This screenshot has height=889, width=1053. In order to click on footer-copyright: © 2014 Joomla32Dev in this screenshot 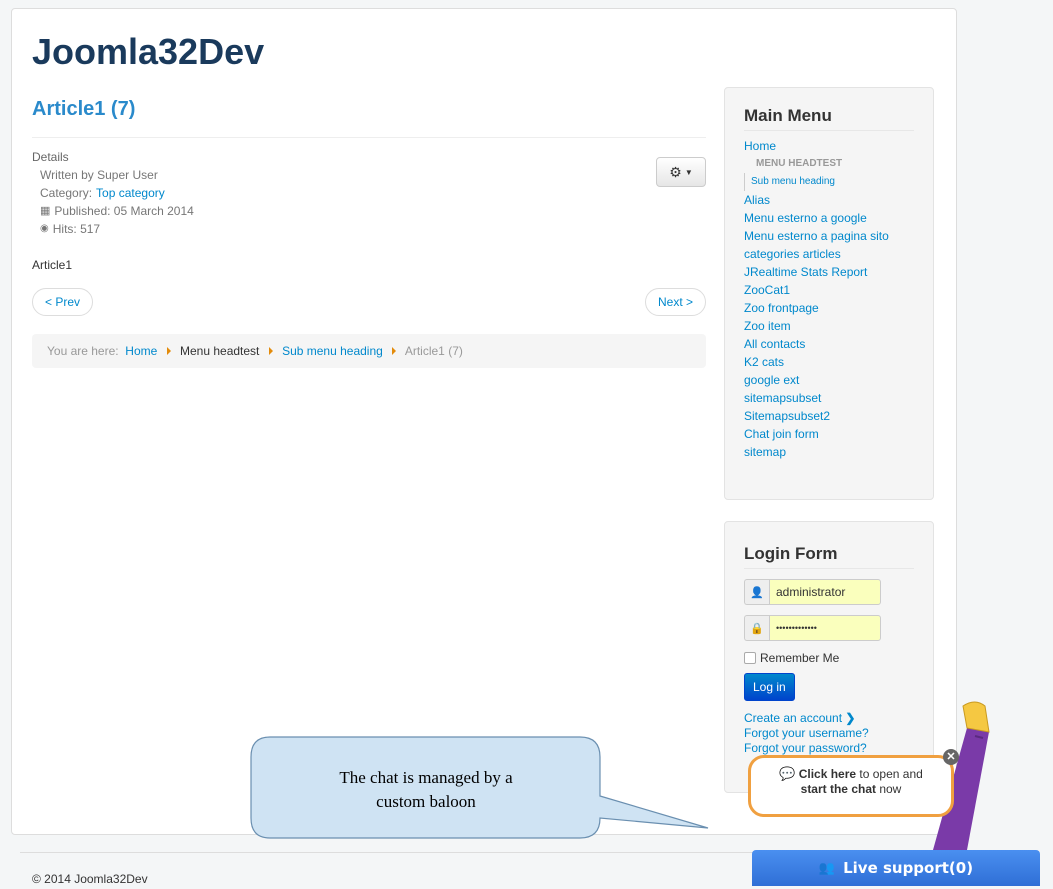, I will do `click(90, 879)`.